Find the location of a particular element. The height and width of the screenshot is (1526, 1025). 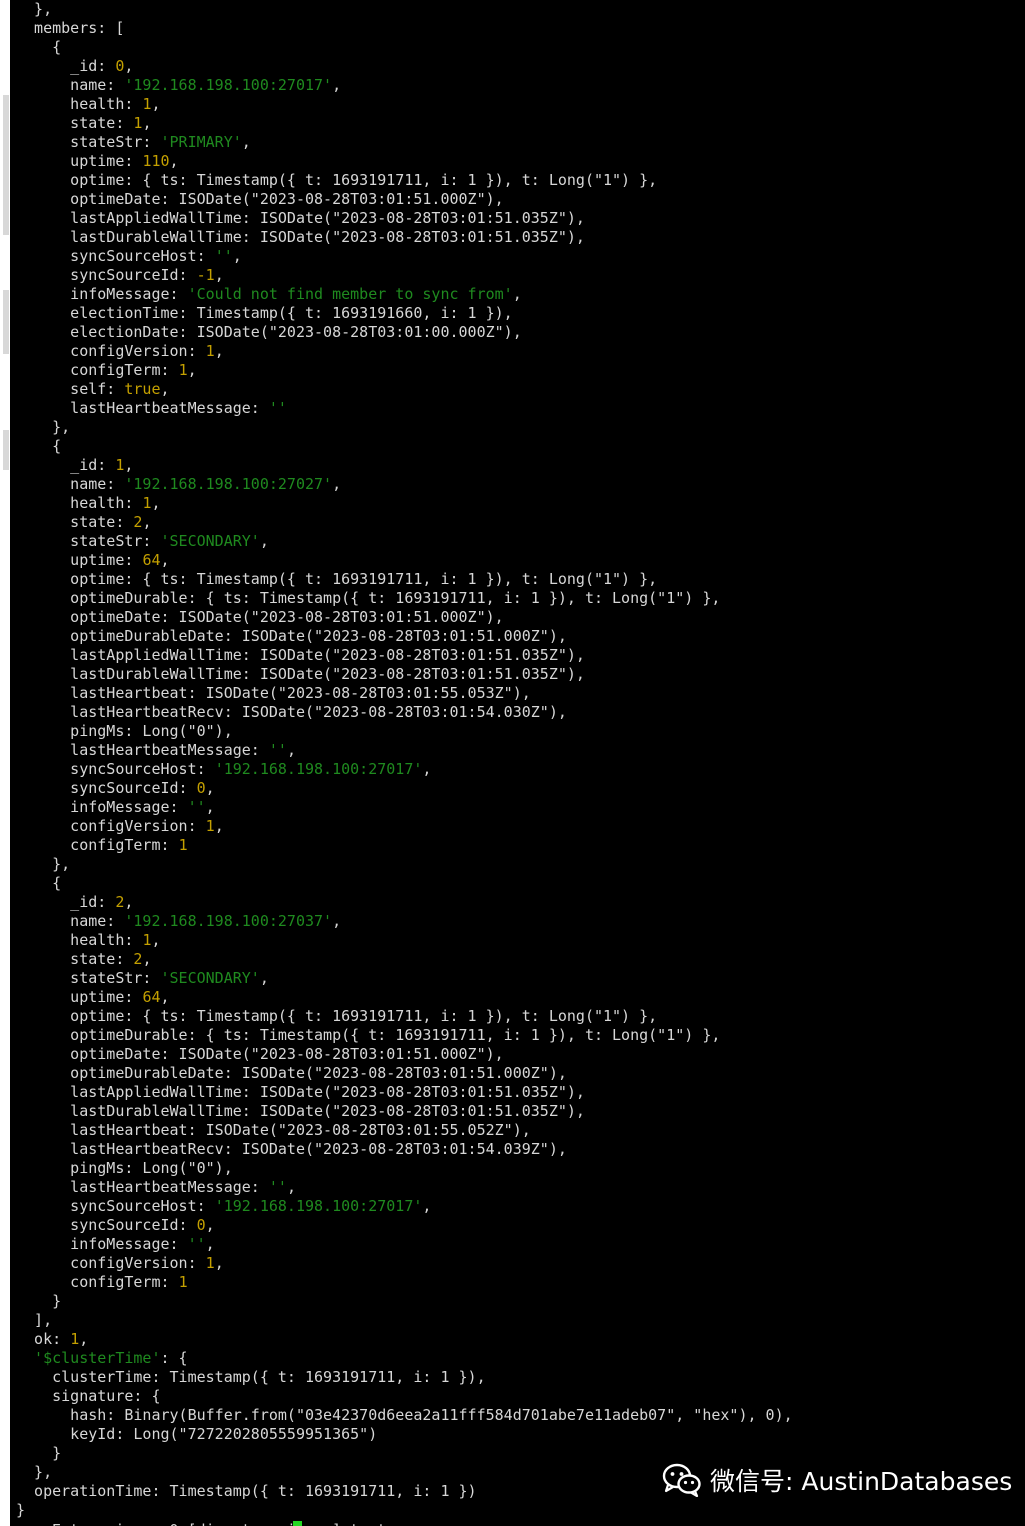

output-token: uptime: is located at coordinates (79, 560).